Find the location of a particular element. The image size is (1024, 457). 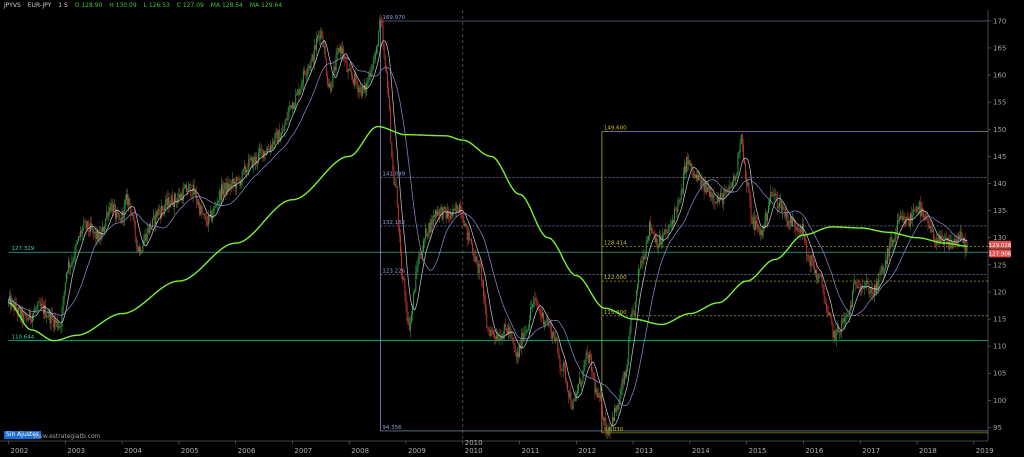

y-tick-label: 135 is located at coordinates (999, 211).